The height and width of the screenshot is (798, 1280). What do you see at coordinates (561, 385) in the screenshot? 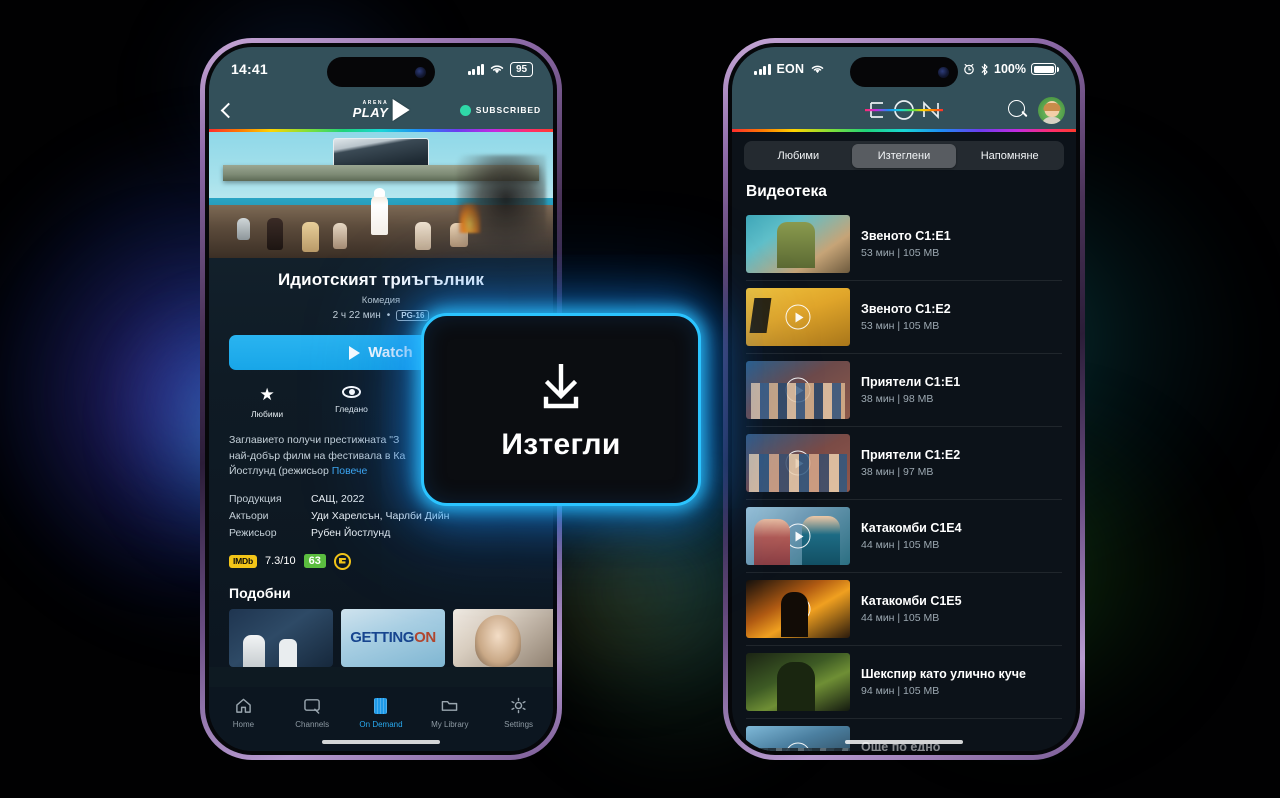
I see `download-icon` at bounding box center [561, 385].